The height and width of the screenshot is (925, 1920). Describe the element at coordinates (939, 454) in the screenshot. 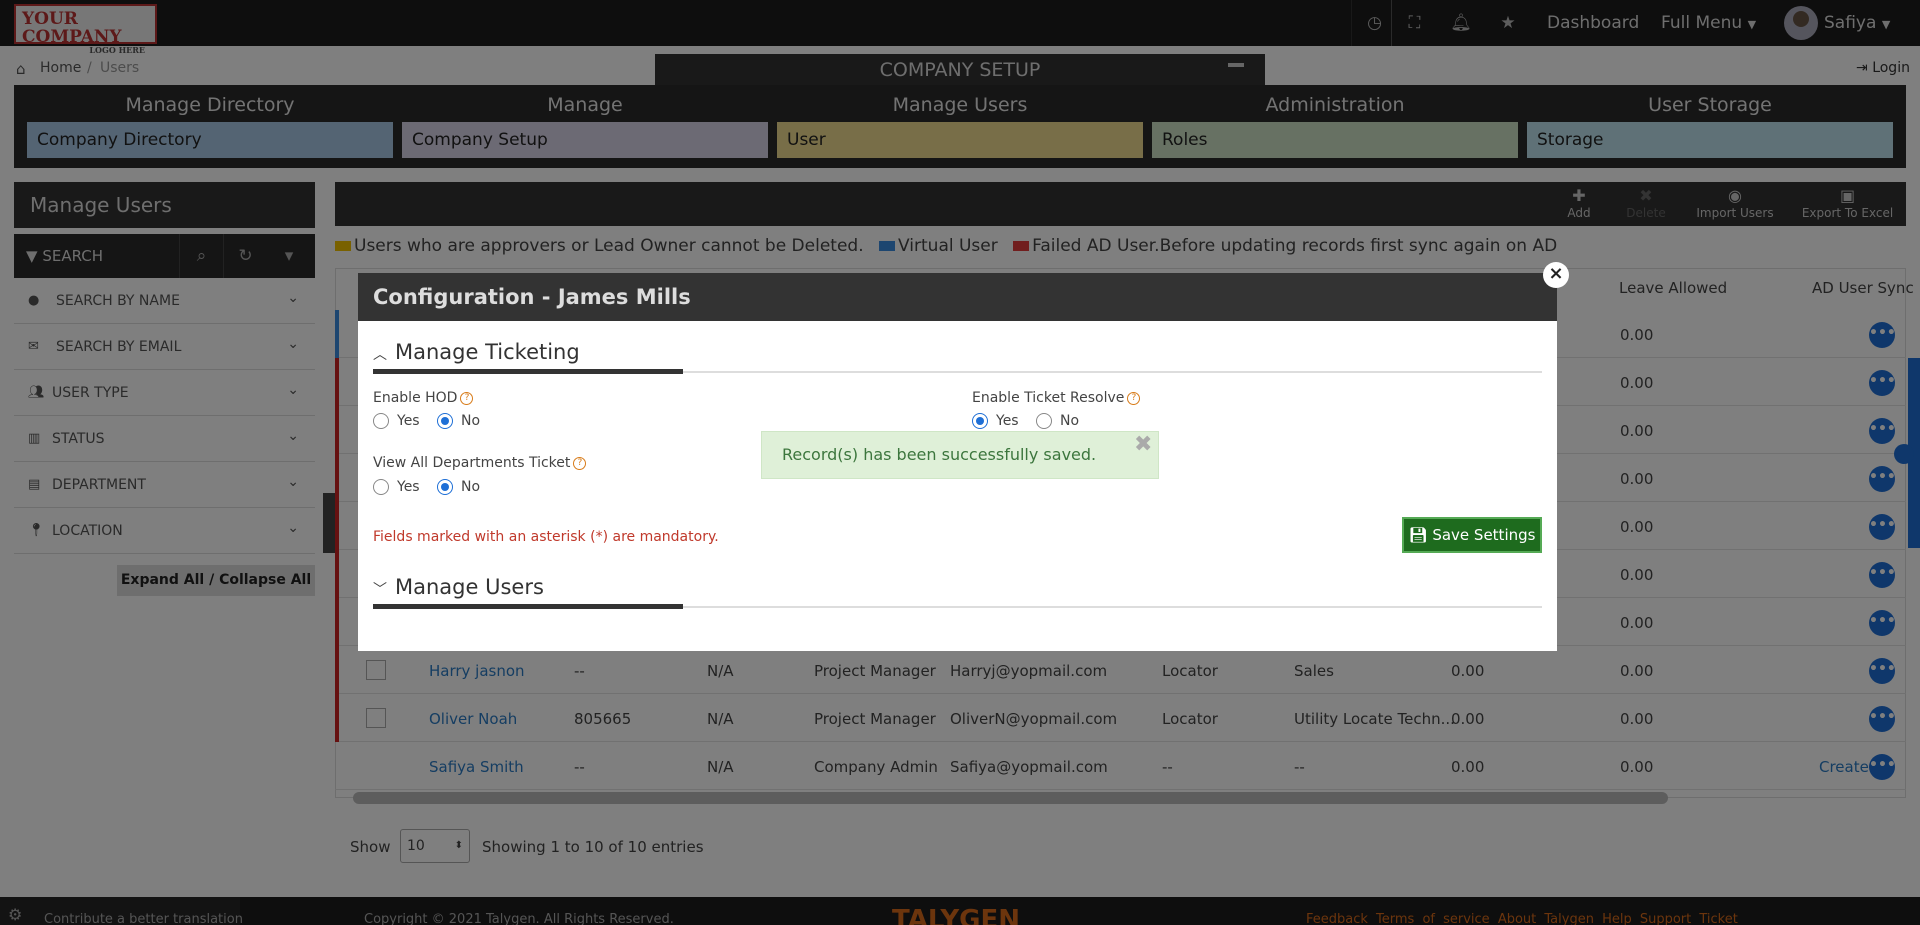

I see `toast-message: Record(s) has been successfully saved.` at that location.